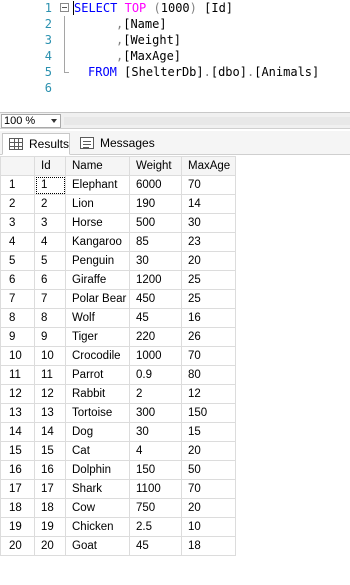  What do you see at coordinates (207, 121) in the screenshot?
I see `horizontal-scrollbar` at bounding box center [207, 121].